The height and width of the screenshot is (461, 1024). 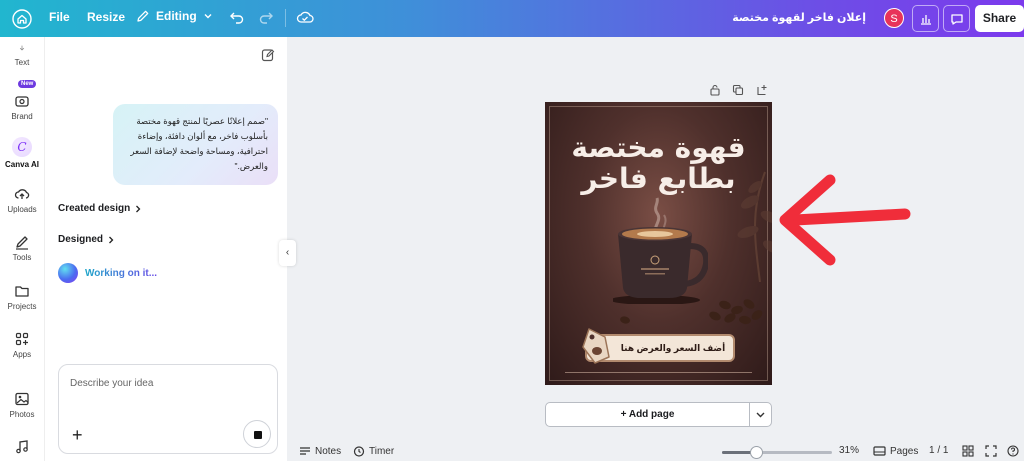 What do you see at coordinates (596, 346) in the screenshot?
I see `price-tag-icon` at bounding box center [596, 346].